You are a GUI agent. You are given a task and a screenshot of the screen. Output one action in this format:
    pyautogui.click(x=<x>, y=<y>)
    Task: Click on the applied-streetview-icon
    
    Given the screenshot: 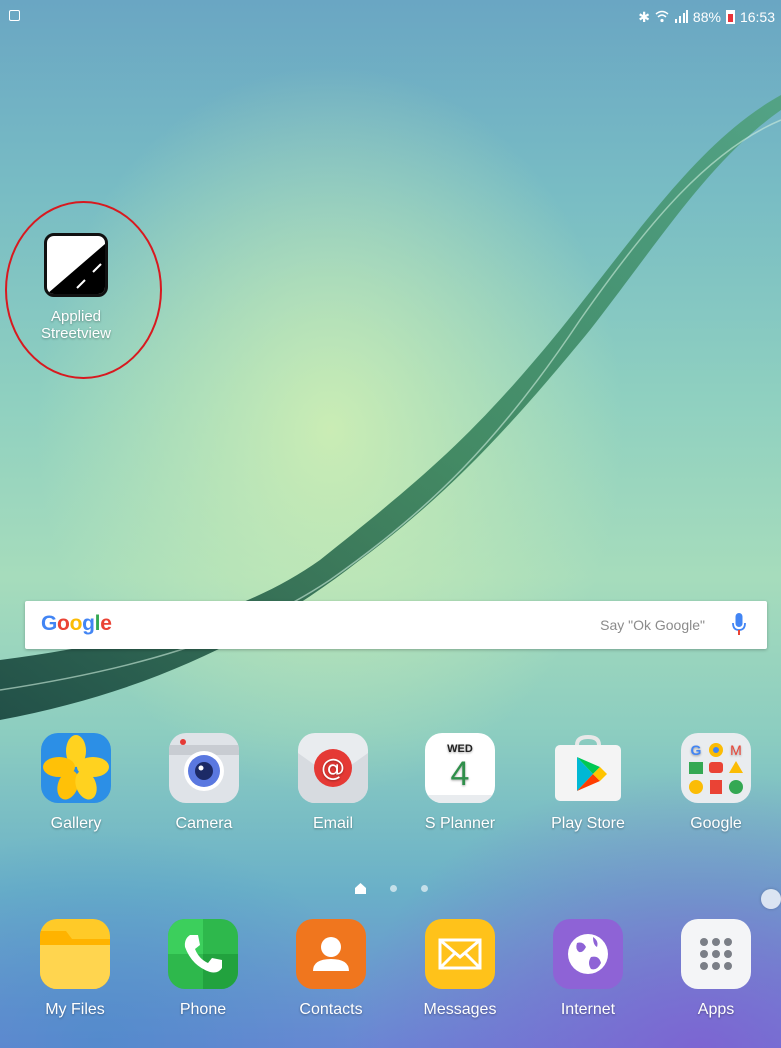 What is the action you would take?
    pyautogui.click(x=76, y=265)
    